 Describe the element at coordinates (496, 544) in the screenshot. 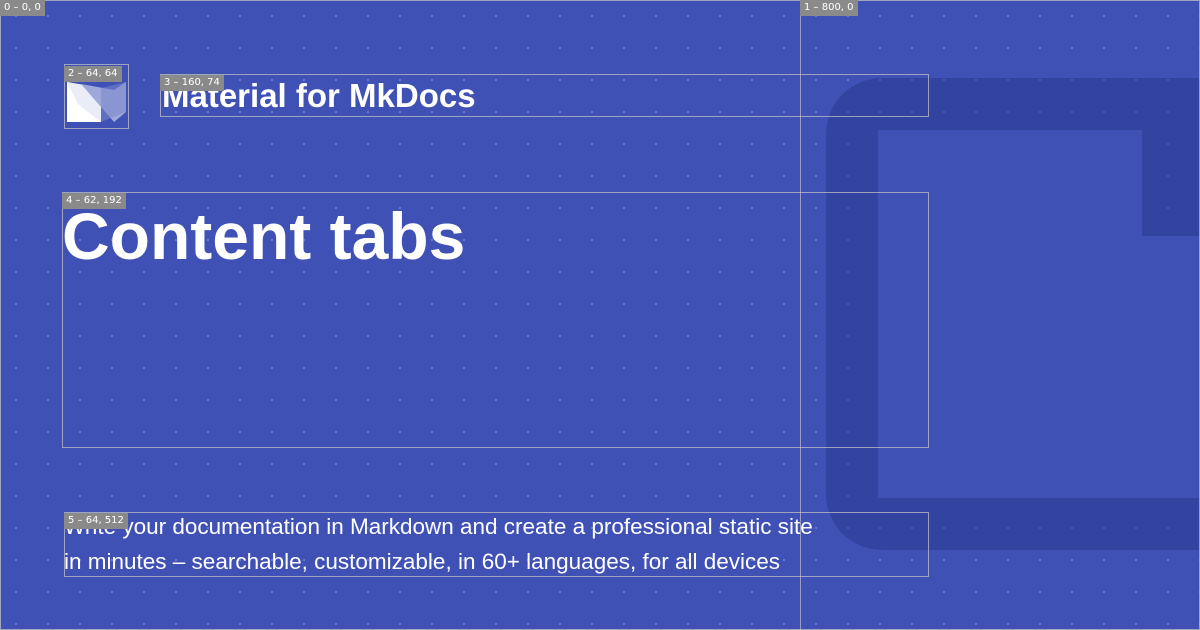

I see `annotation-frame-description` at that location.